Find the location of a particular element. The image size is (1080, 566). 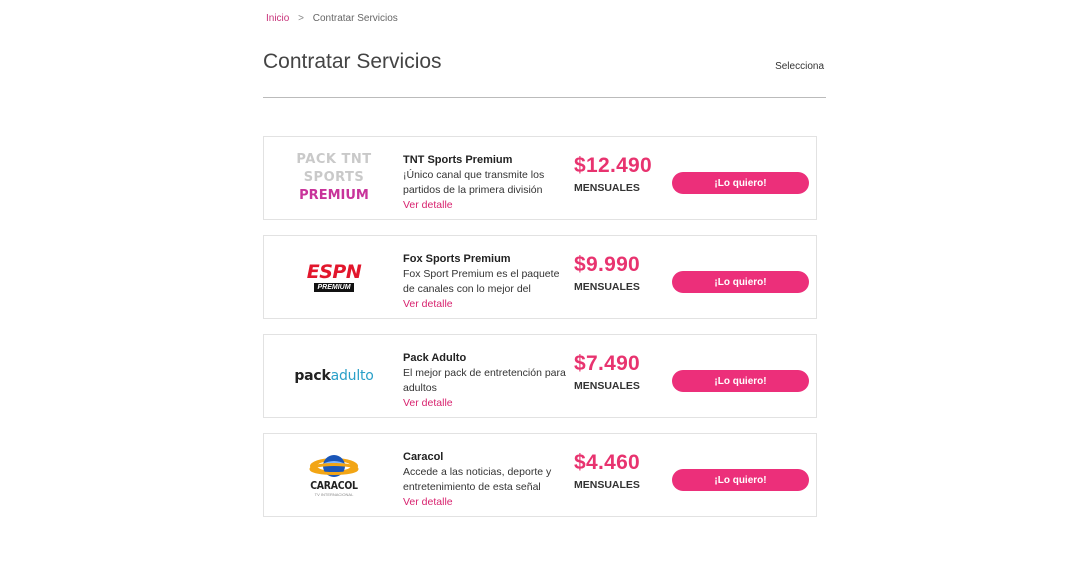

service-price: $12.490 is located at coordinates (613, 165).